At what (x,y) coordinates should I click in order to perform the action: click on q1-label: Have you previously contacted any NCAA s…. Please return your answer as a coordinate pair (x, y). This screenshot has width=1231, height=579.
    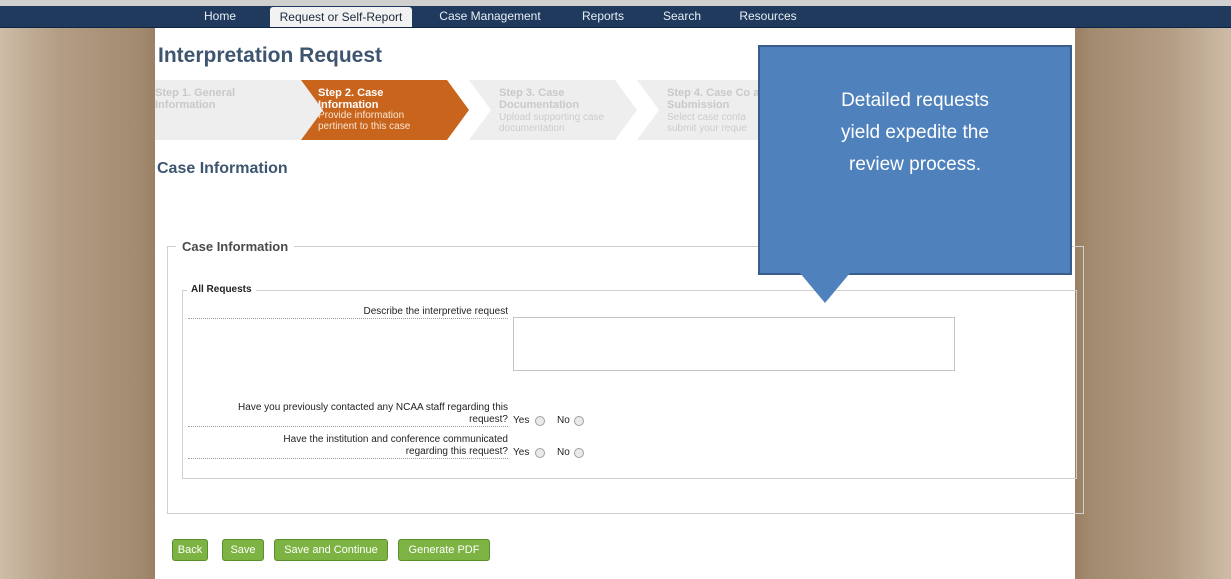
    Looking at the image, I should click on (348, 414).